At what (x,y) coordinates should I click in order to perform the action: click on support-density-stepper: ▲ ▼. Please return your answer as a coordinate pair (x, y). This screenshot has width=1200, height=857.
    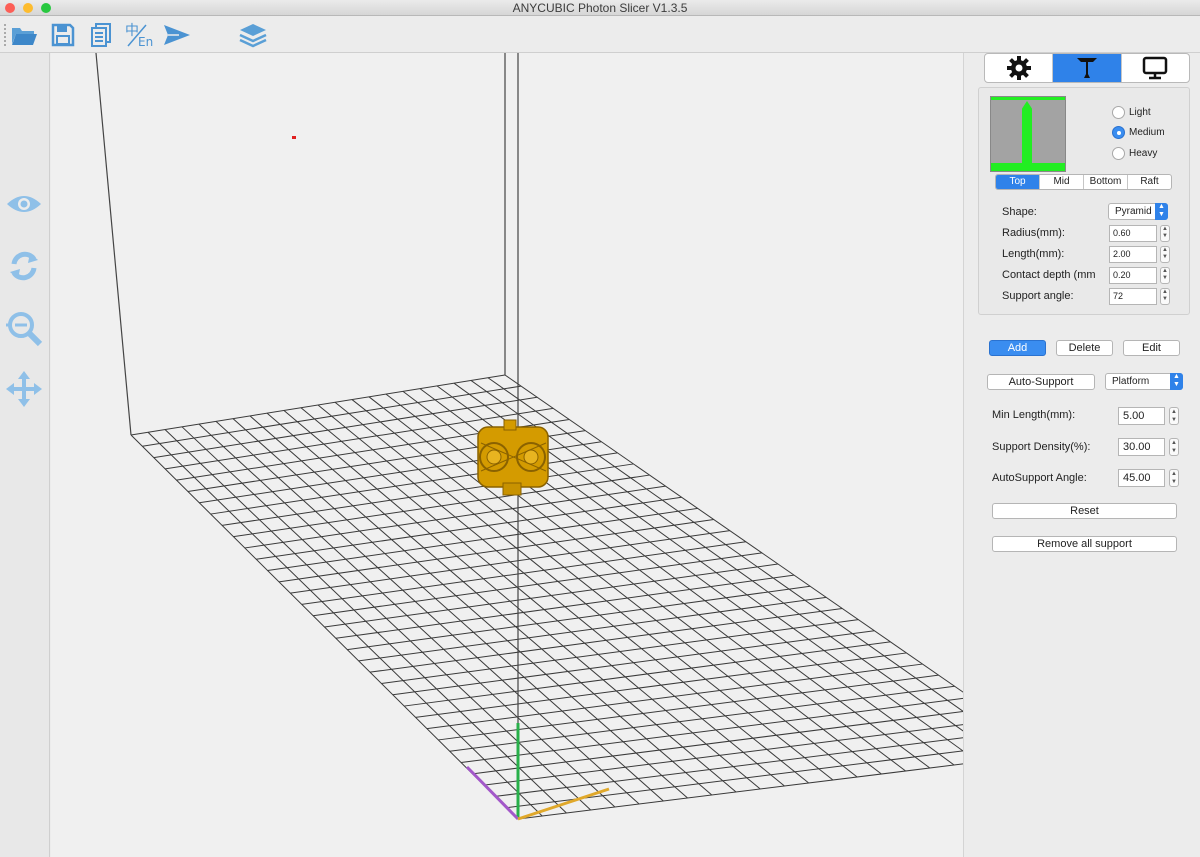
    Looking at the image, I should click on (1174, 447).